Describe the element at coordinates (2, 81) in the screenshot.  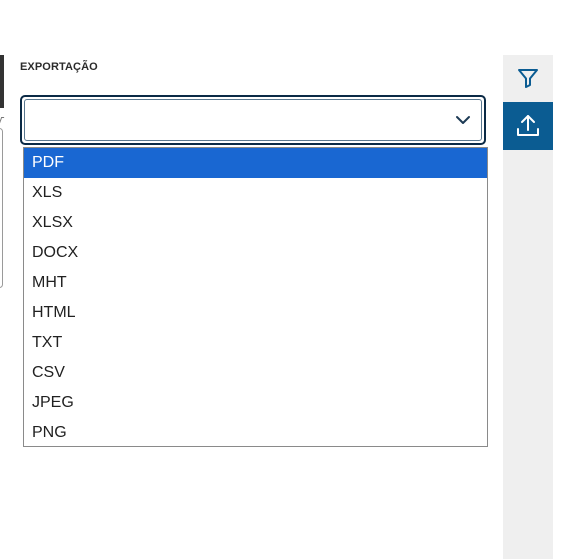
I see `left-panel-edge` at that location.